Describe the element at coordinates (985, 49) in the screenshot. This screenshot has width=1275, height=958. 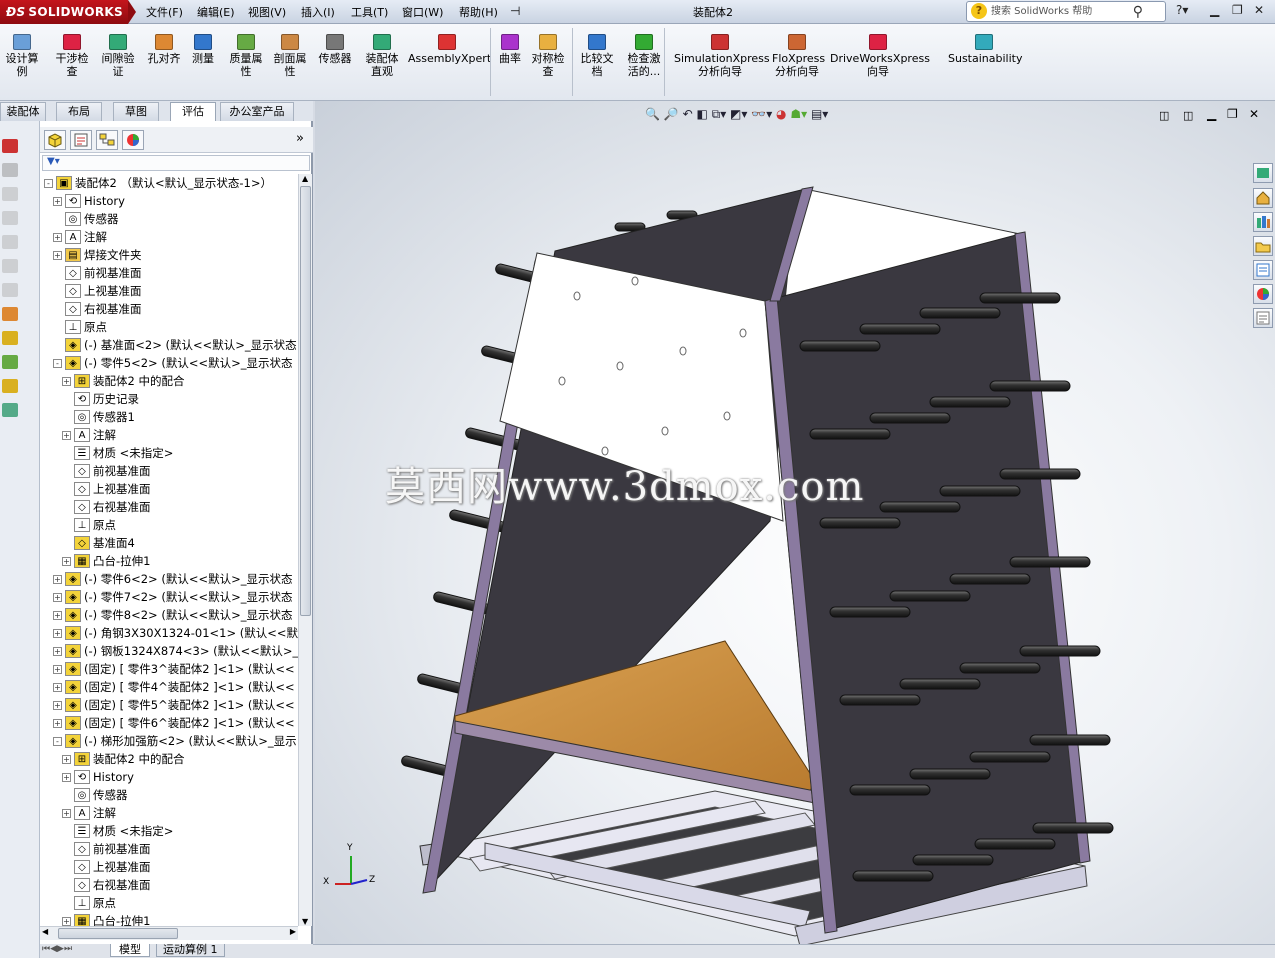
I see `sustainability-button: Sustainability` at that location.